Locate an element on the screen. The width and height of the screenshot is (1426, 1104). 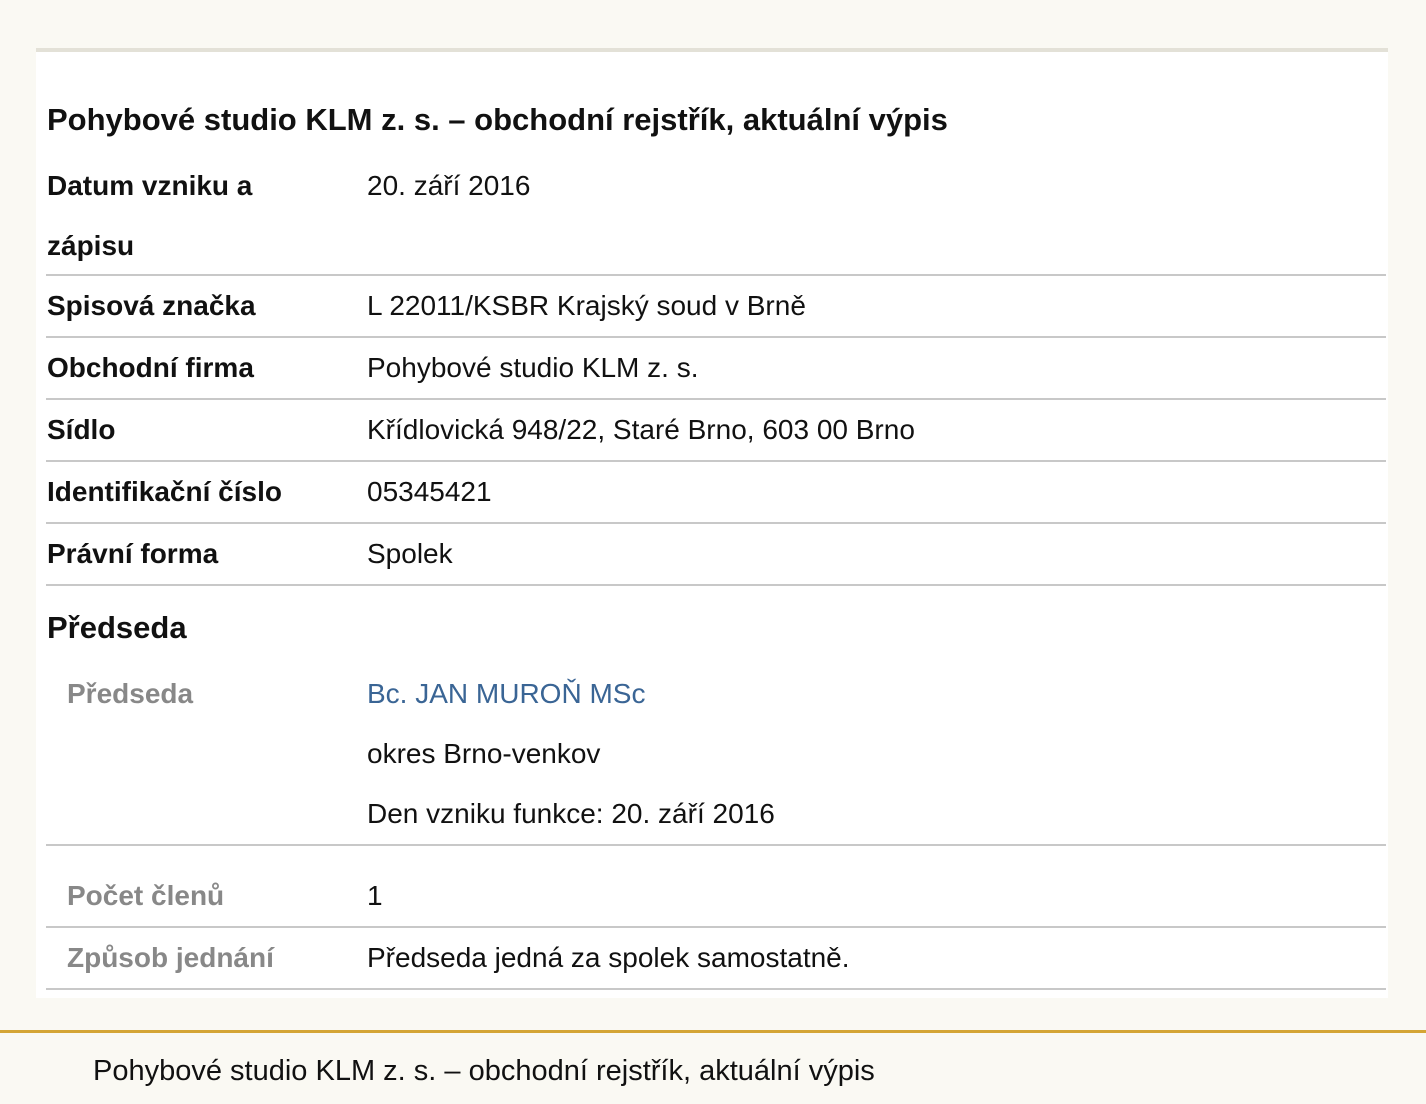
section-title: Předseda is located at coordinates (117, 627).